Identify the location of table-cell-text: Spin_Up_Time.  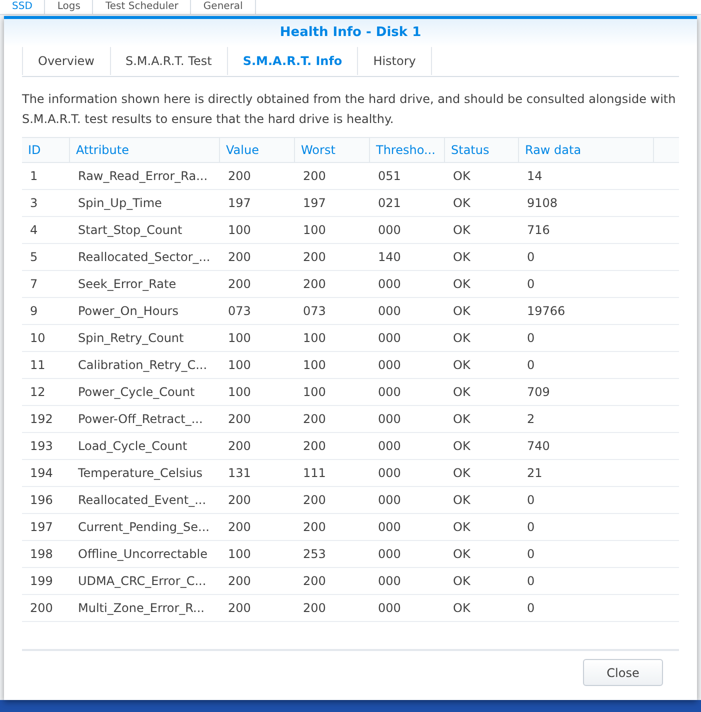
(120, 203).